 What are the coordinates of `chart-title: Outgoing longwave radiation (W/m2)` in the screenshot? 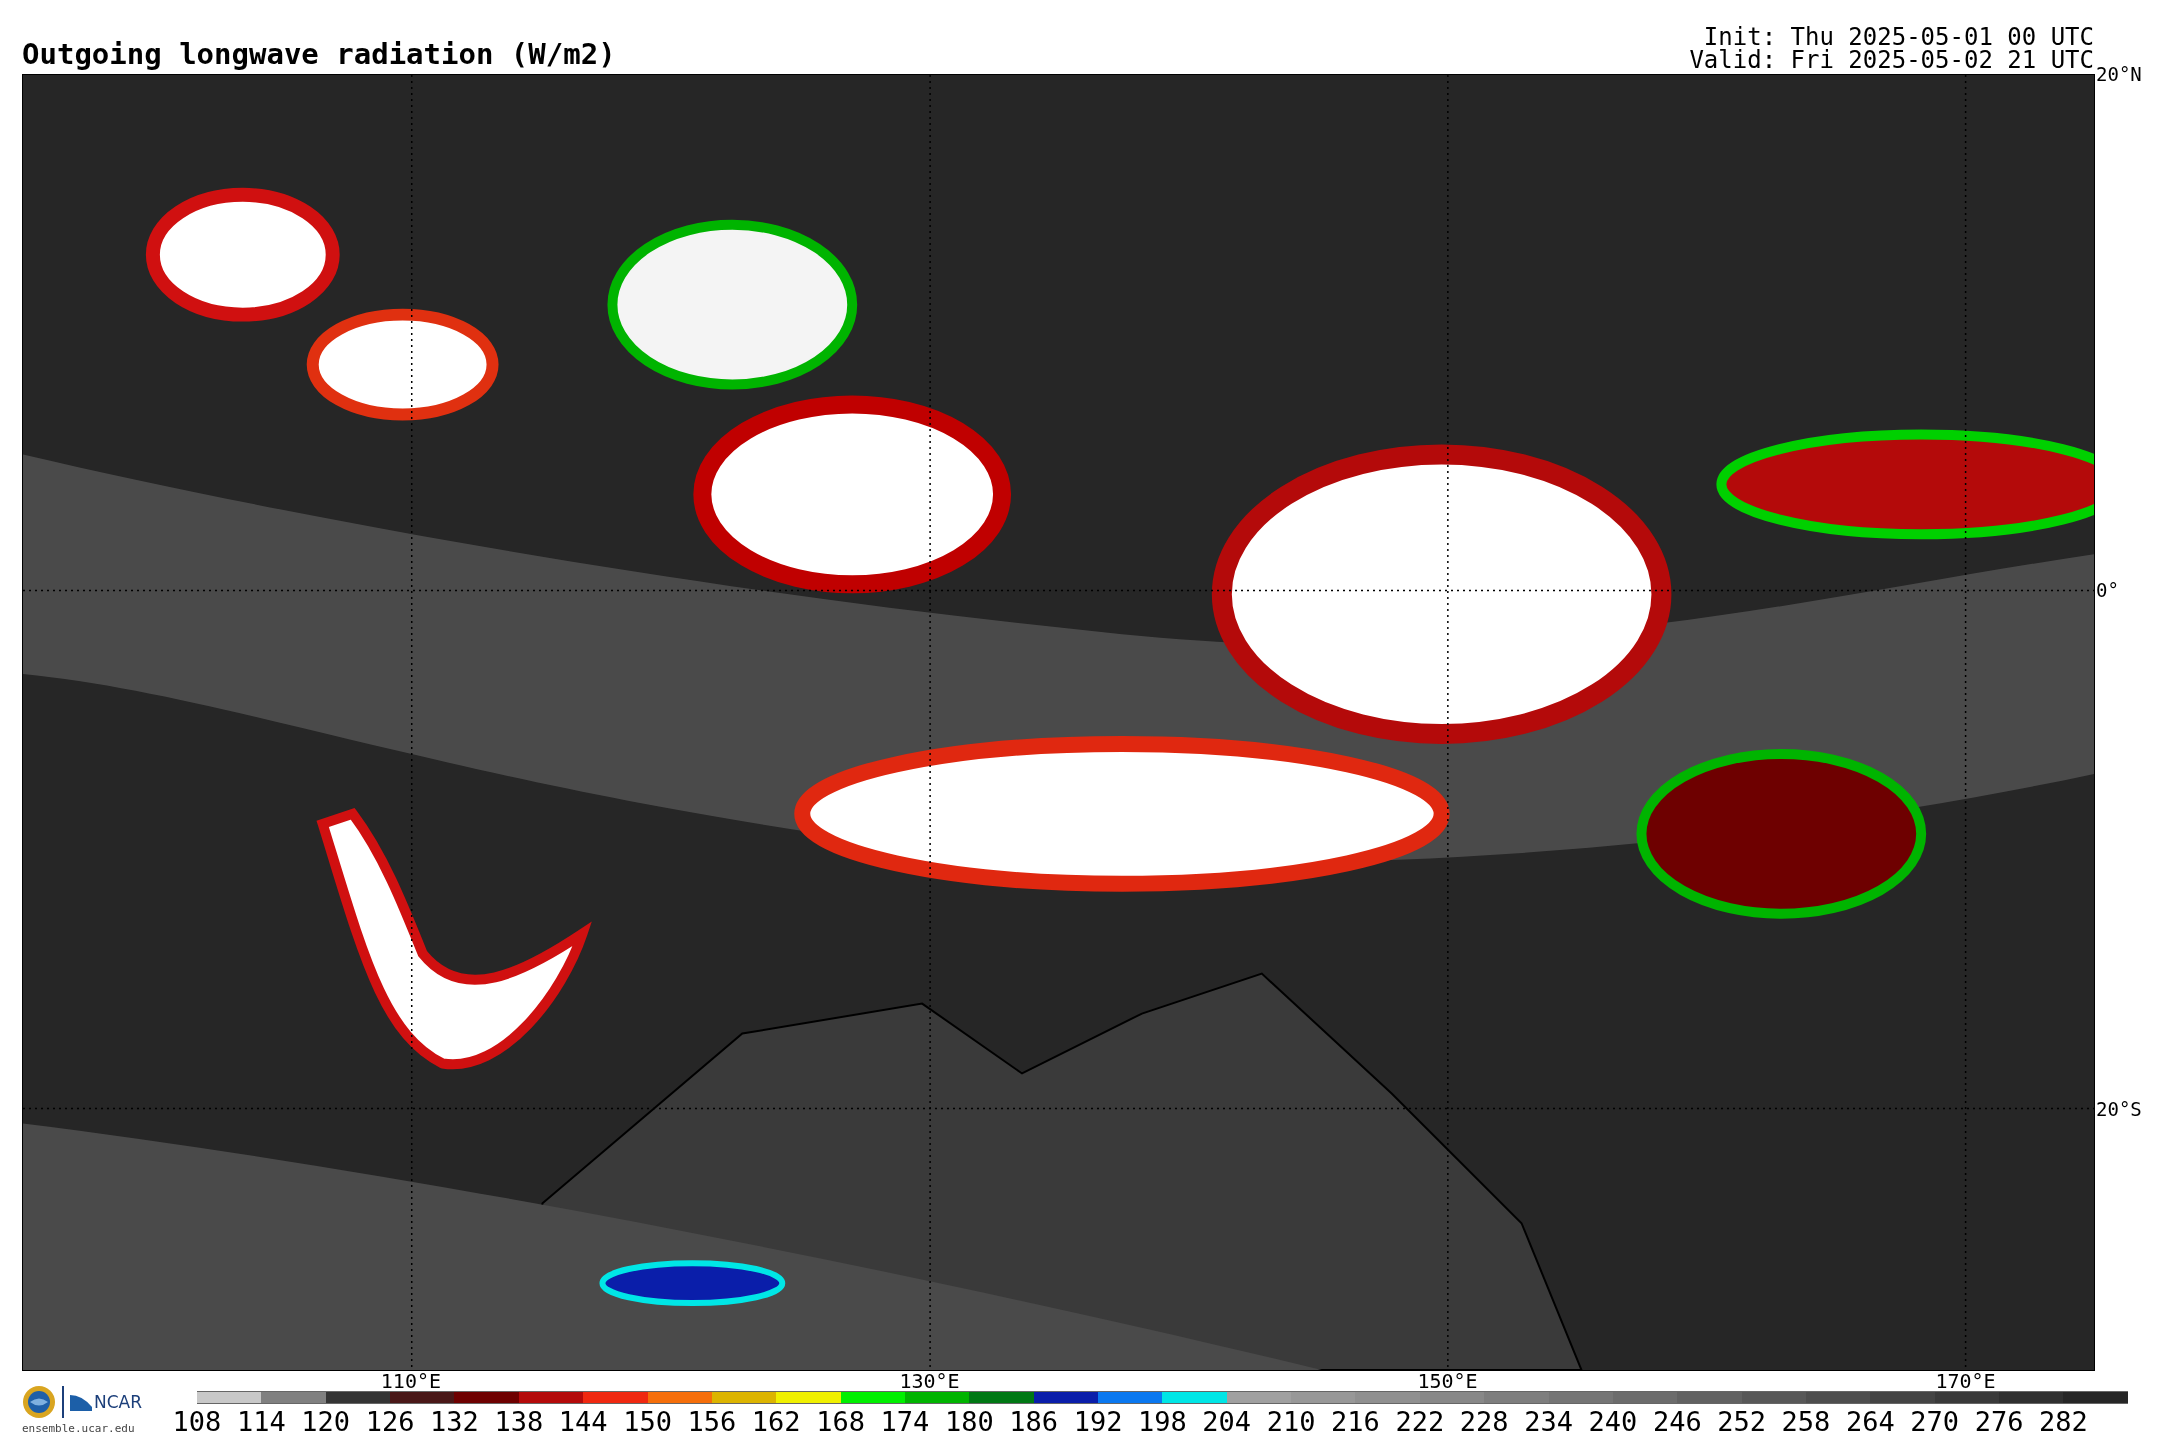 It's located at (319, 54).